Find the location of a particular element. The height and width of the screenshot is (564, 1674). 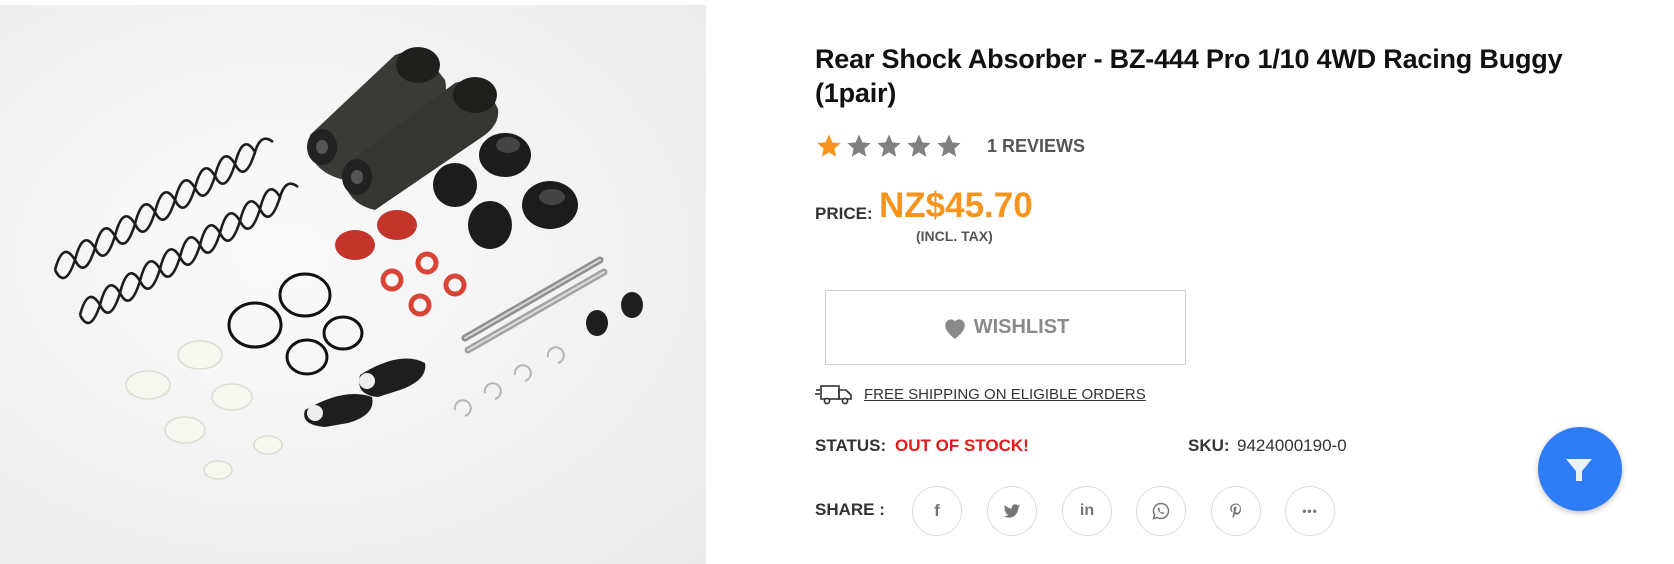

wishlist-label: WISHLIST is located at coordinates (1021, 327).